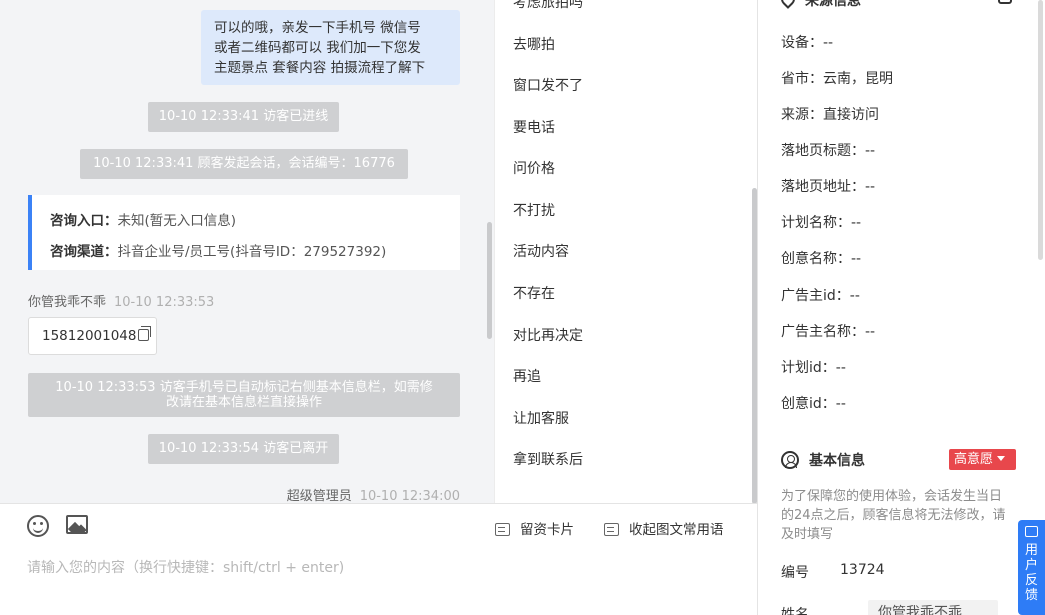 The image size is (1045, 615). What do you see at coordinates (409, 496) in the screenshot?
I see `admin-time: 10-10 12:34:00` at bounding box center [409, 496].